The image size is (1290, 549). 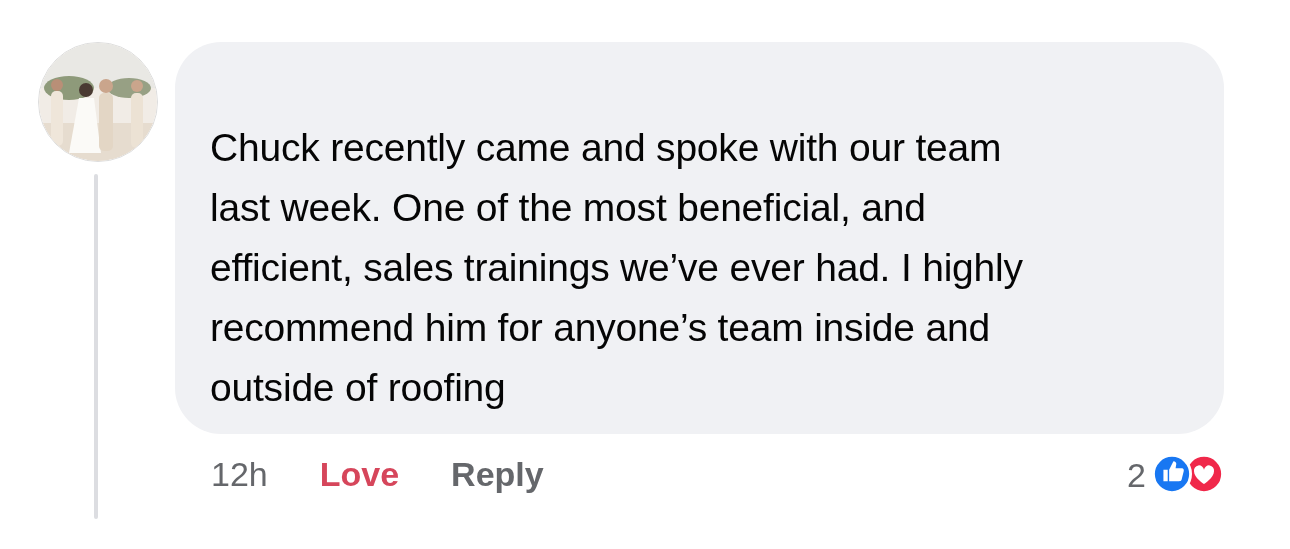 What do you see at coordinates (239, 474) in the screenshot?
I see `comment-time: 12h` at bounding box center [239, 474].